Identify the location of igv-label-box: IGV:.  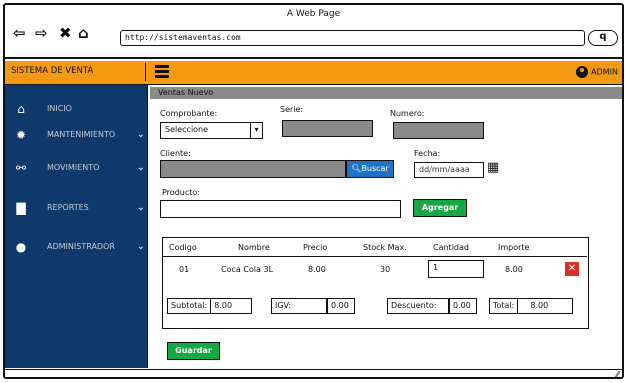
(299, 306).